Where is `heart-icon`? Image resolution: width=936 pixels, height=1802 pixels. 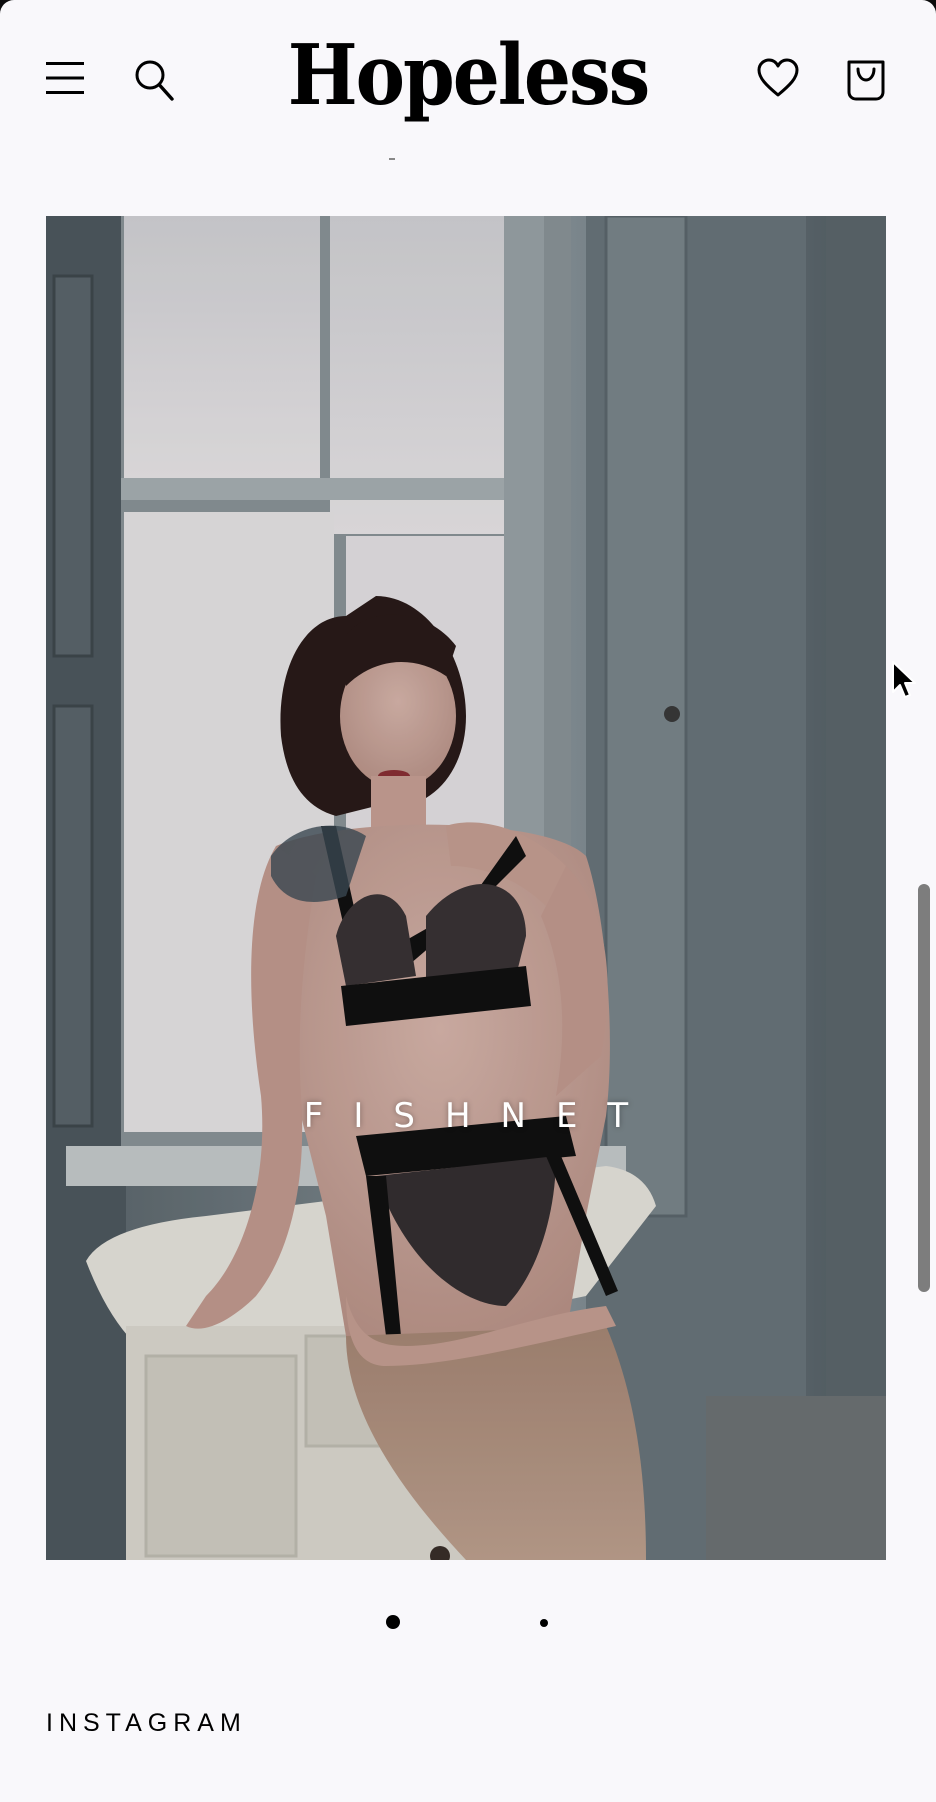
heart-icon is located at coordinates (778, 78).